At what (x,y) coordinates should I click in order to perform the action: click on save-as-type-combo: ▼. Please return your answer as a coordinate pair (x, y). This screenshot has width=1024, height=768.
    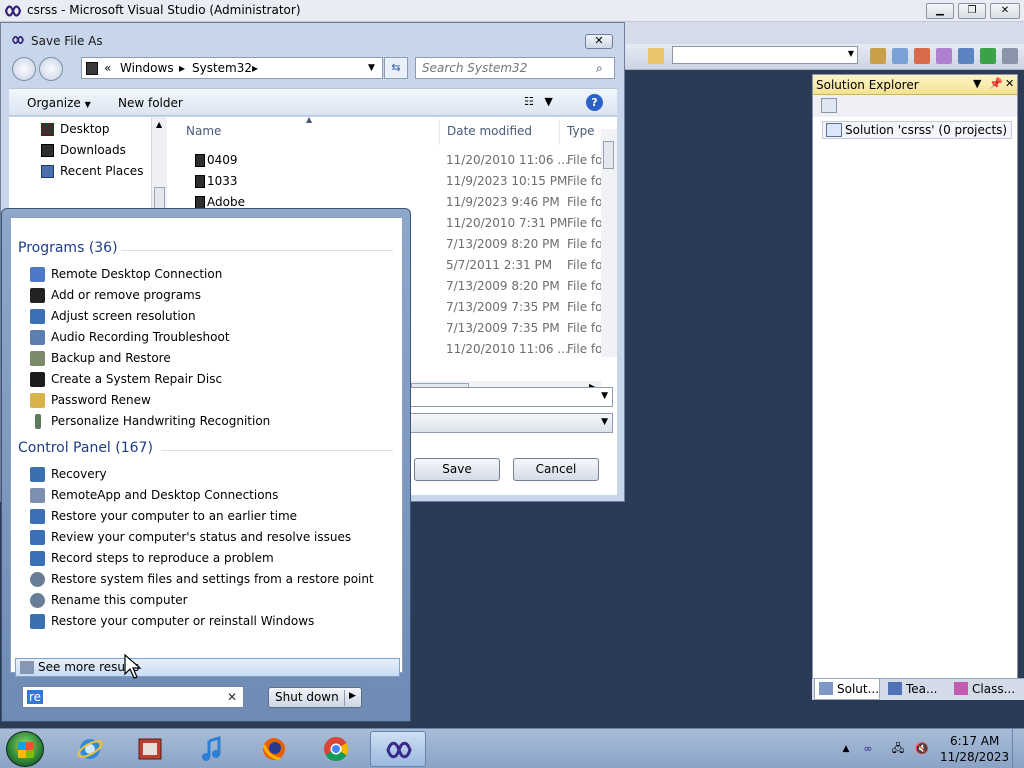
    Looking at the image, I should click on (509, 423).